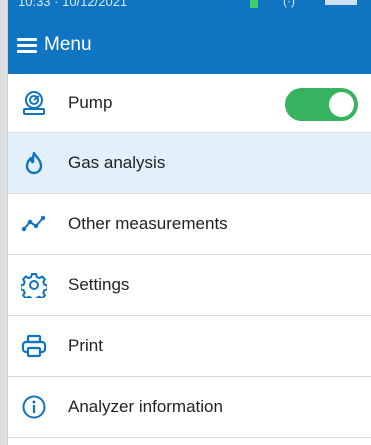  Describe the element at coordinates (34, 163) in the screenshot. I see `flame-icon` at that location.